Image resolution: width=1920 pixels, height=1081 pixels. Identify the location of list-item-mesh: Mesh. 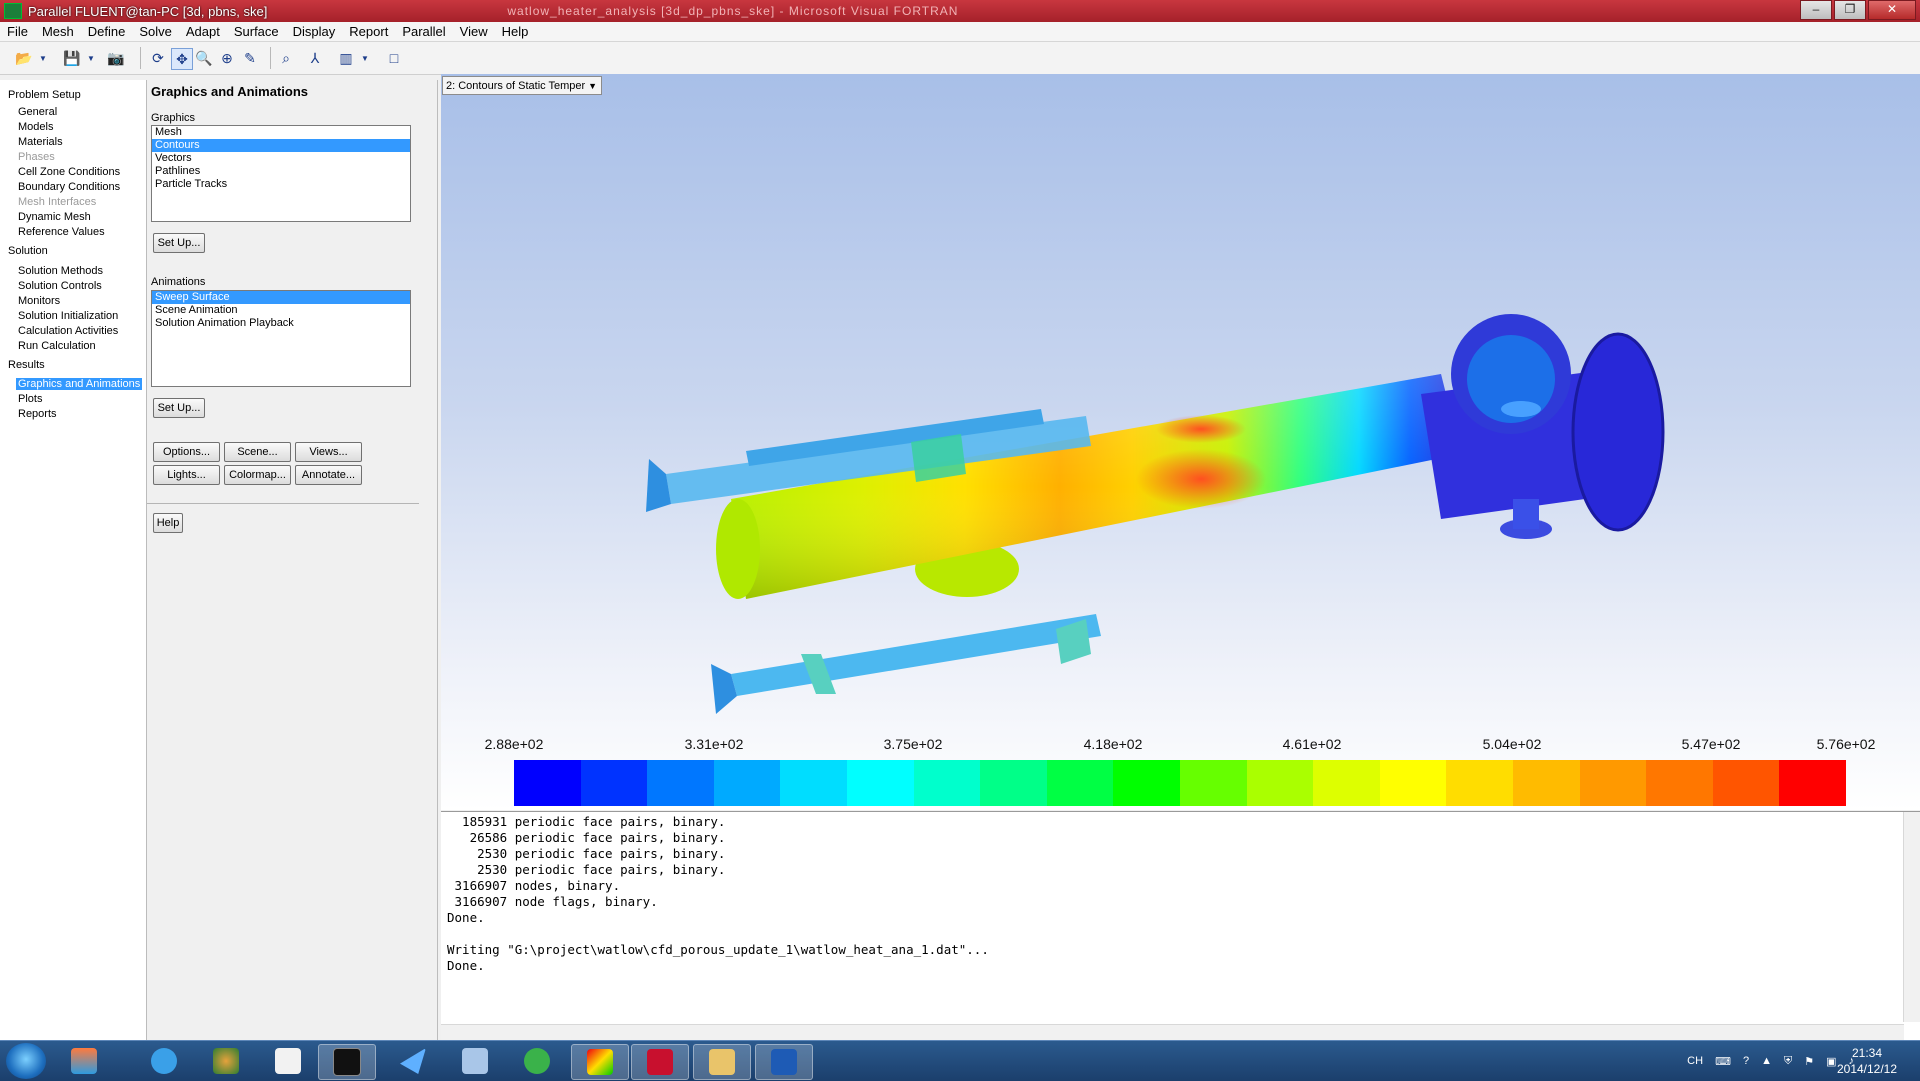
(281, 132).